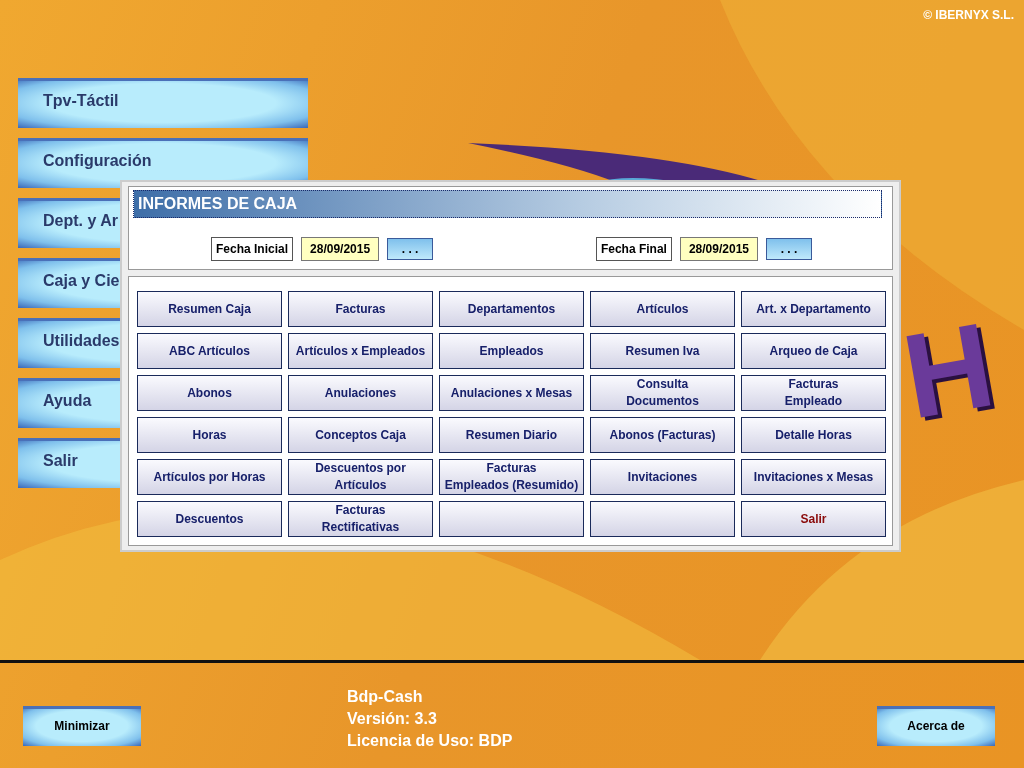 Image resolution: width=1024 pixels, height=768 pixels. Describe the element at coordinates (936, 725) in the screenshot. I see `about-button: Acerca de` at that location.